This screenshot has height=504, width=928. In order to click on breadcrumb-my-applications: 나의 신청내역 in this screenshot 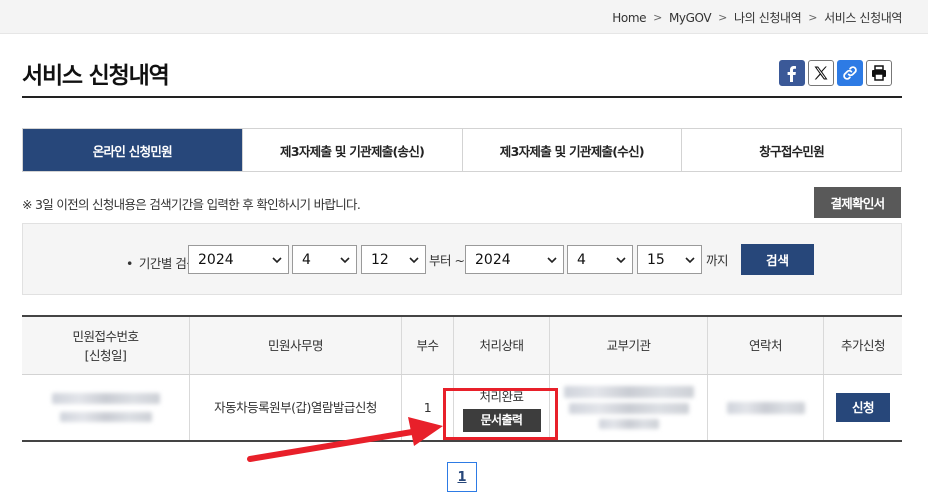, I will do `click(768, 17)`.